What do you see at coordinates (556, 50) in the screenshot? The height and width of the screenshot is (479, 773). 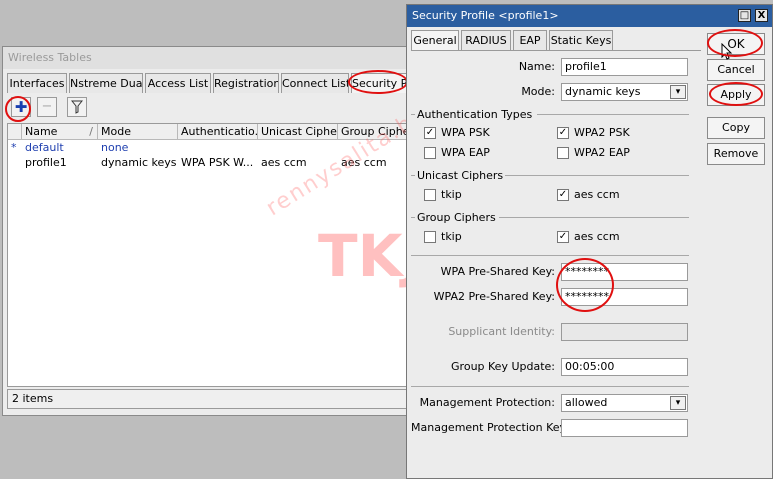 I see `tab-divider` at bounding box center [556, 50].